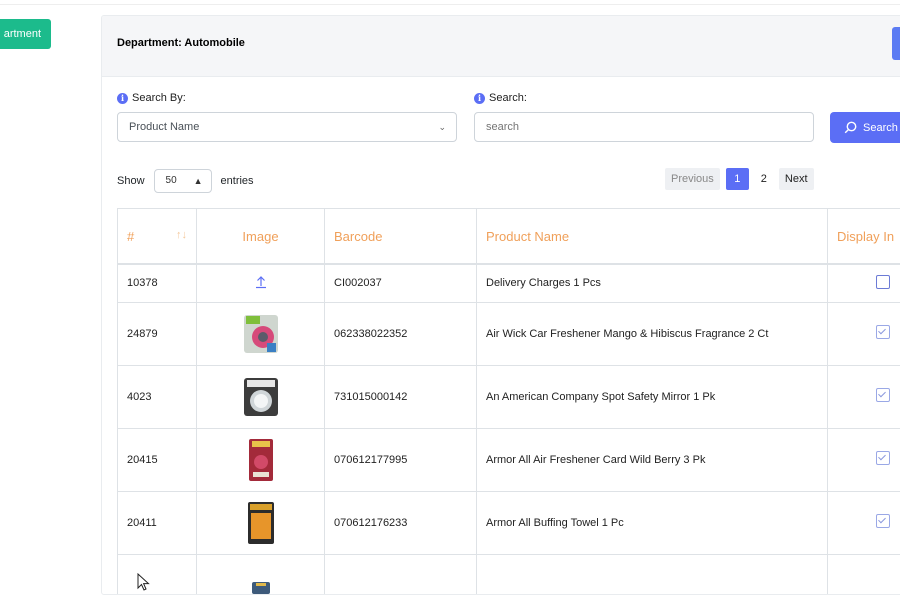  I want to click on entries-length: Show 50 ▲︎ entries, so click(185, 181).